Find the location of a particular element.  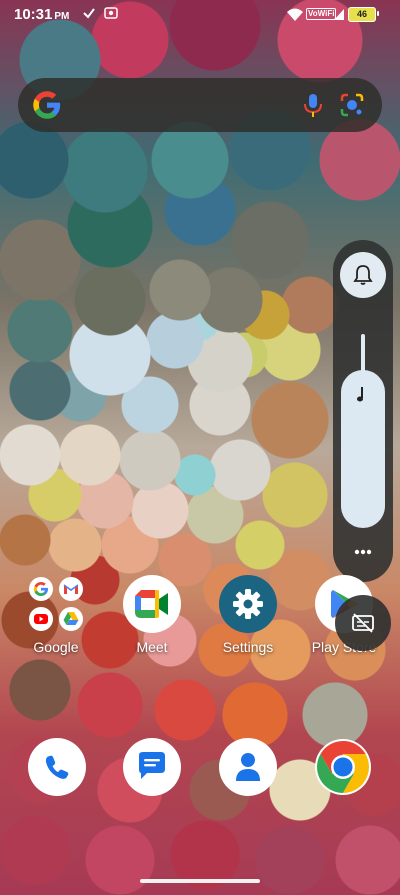

phone-icon is located at coordinates (57, 767).